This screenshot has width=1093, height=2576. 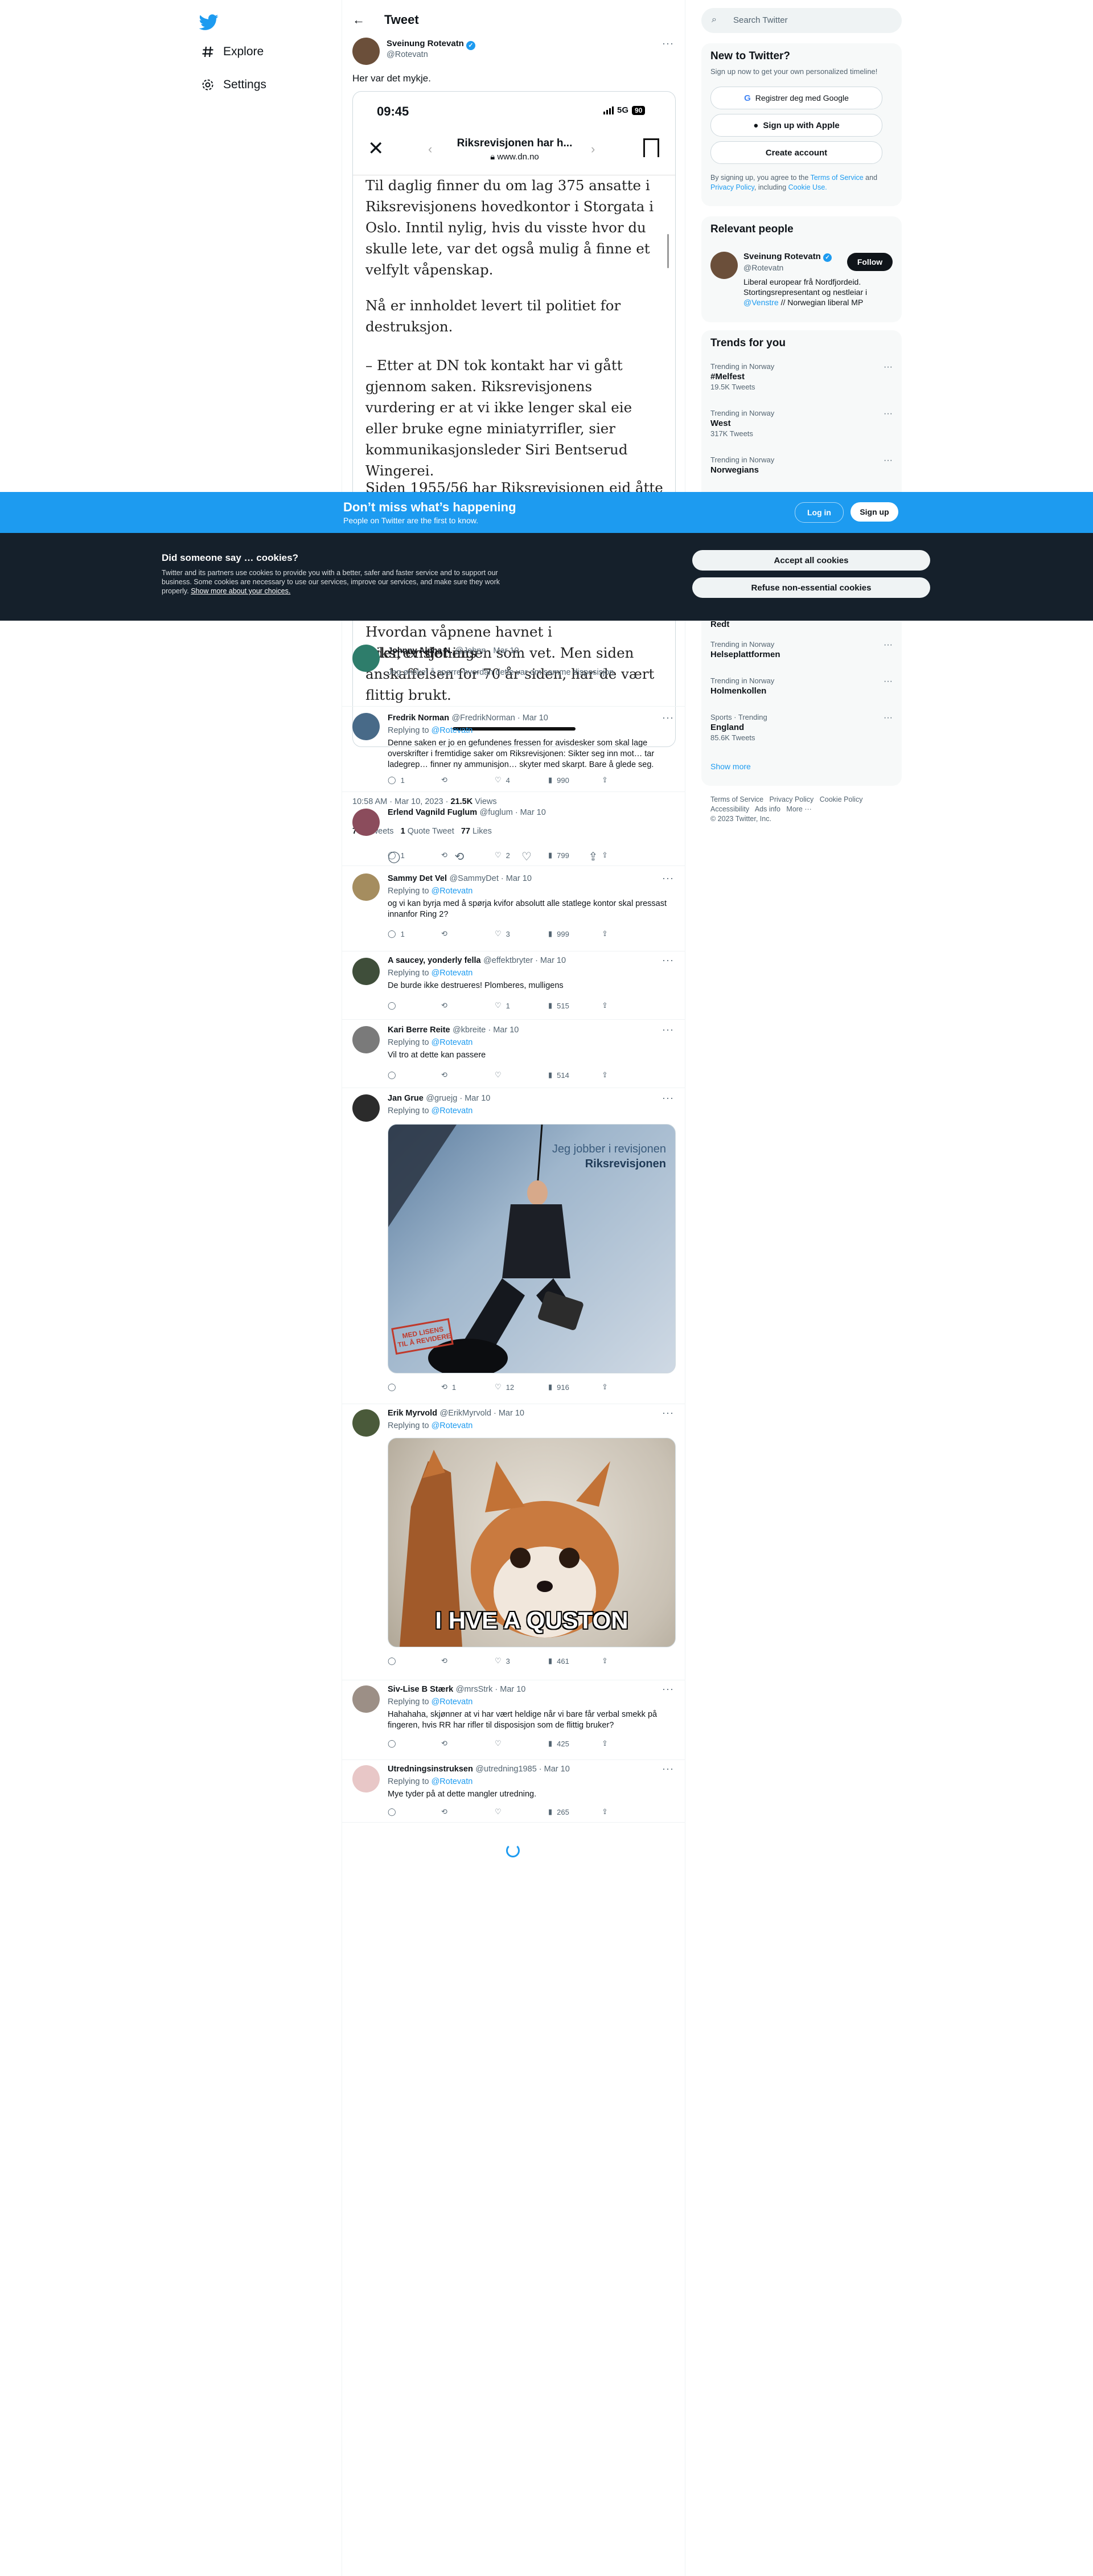 What do you see at coordinates (730, 766) in the screenshot?
I see `show-more-link: Show more` at bounding box center [730, 766].